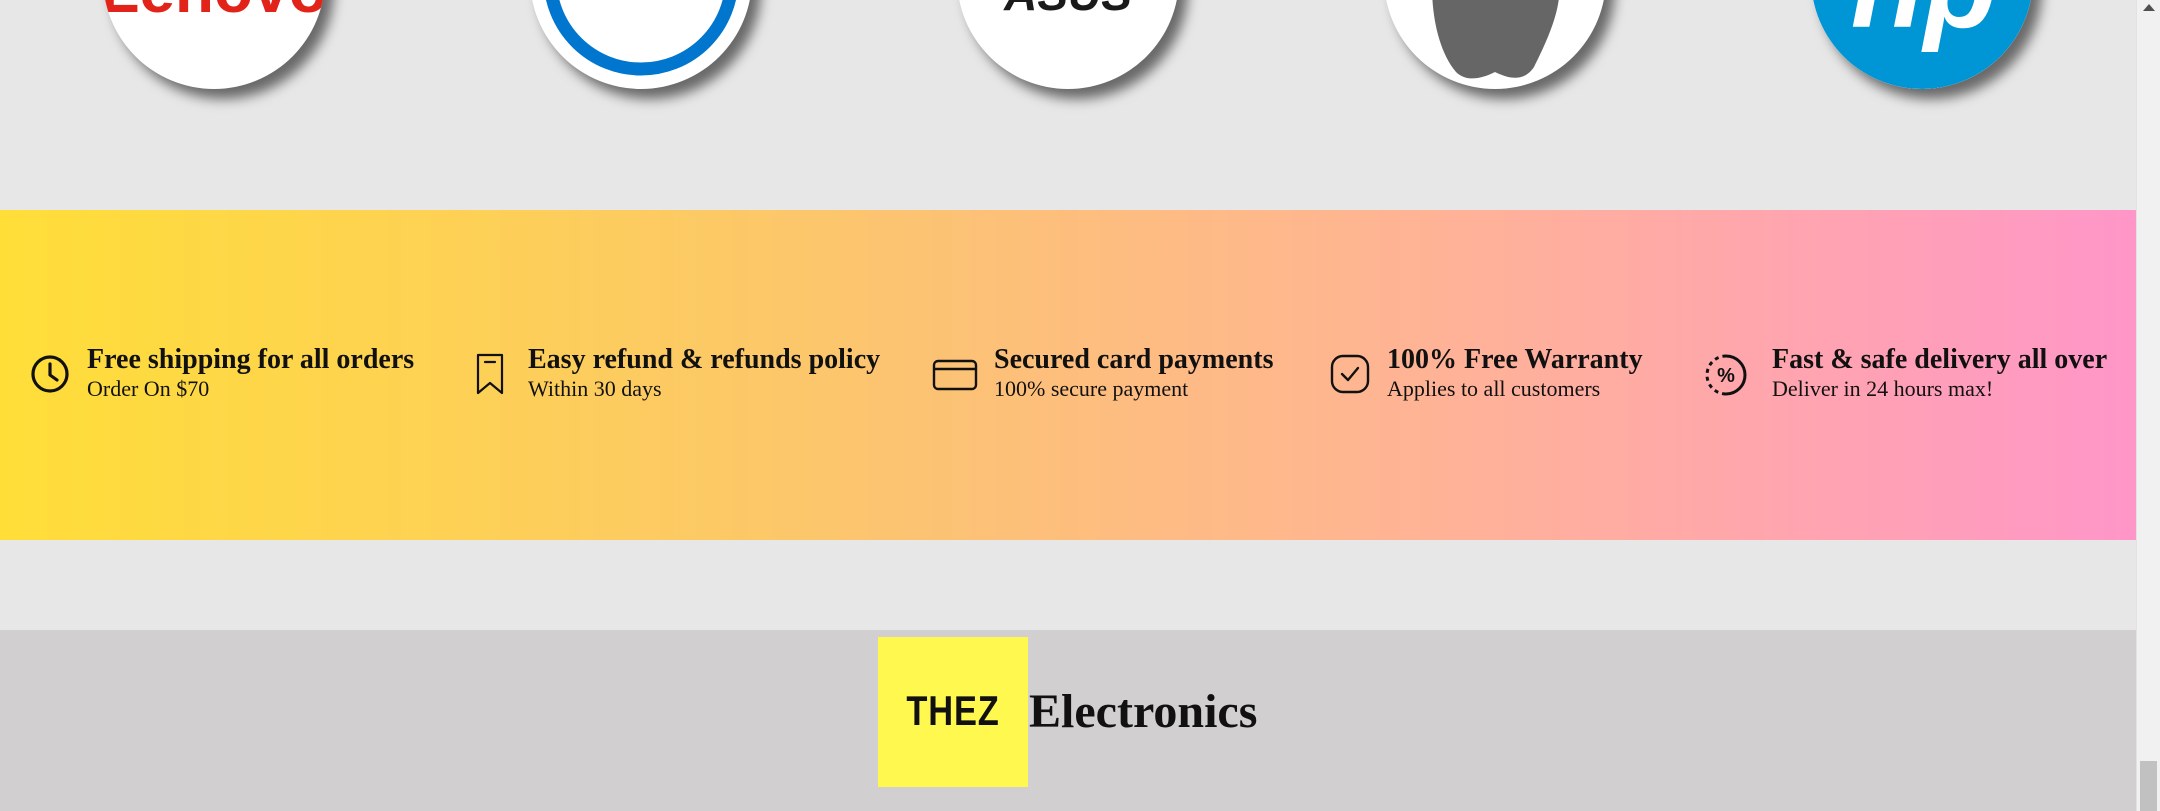  I want to click on feature-title: Easy refund & refunds policy, so click(704, 359).